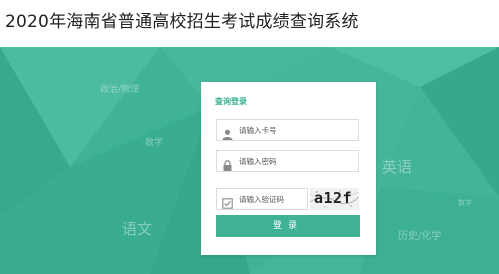 The width and height of the screenshot is (499, 274). I want to click on bg-word-politics-physics: 政治/物理, so click(120, 90).